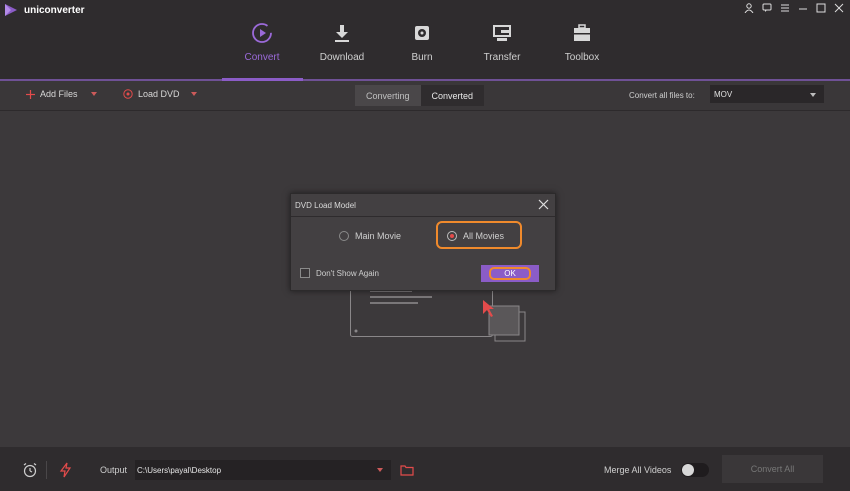 Image resolution: width=850 pixels, height=491 pixels. What do you see at coordinates (502, 57) in the screenshot?
I see `tab-transfer-label: Transfer` at bounding box center [502, 57].